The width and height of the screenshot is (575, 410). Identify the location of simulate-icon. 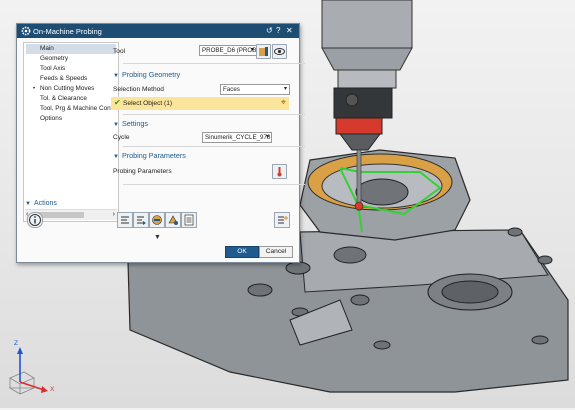
(173, 220).